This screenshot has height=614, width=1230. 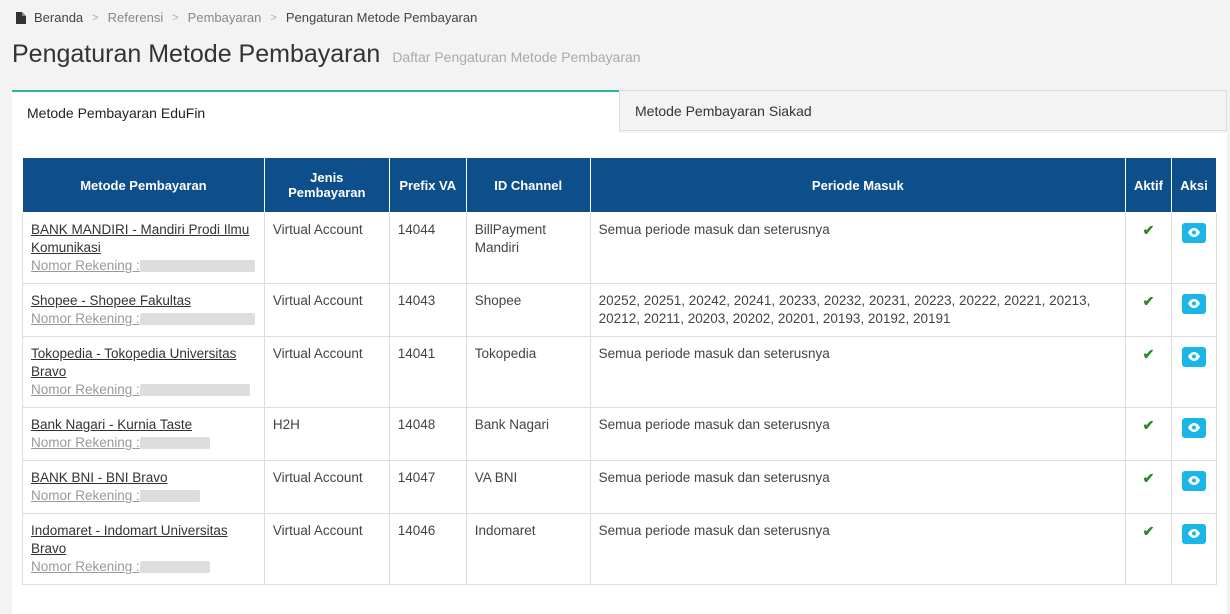 I want to click on col-header-metode: Metode Pembayaran, so click(x=143, y=185).